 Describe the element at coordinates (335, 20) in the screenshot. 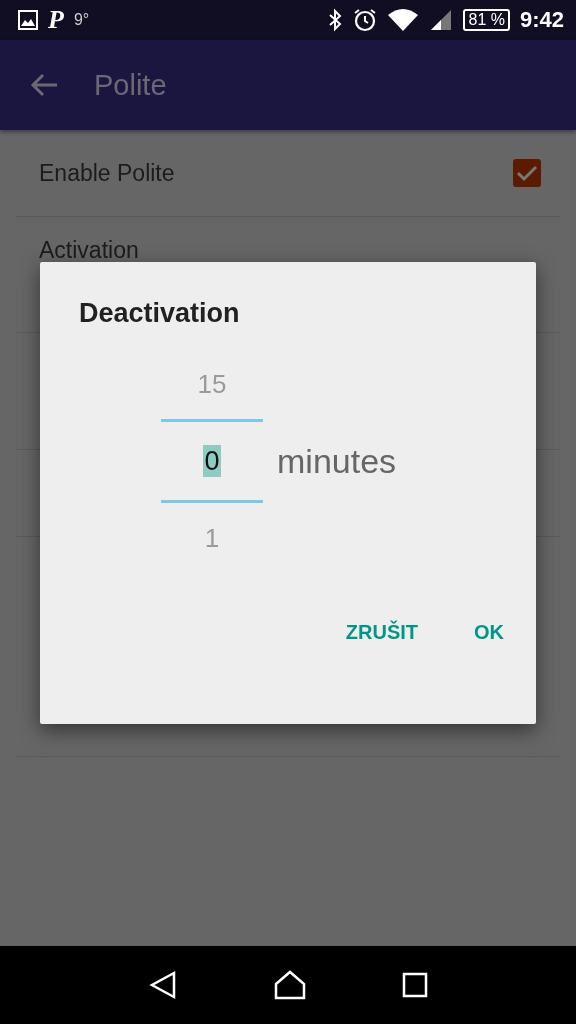

I see `bluetooth-icon` at that location.